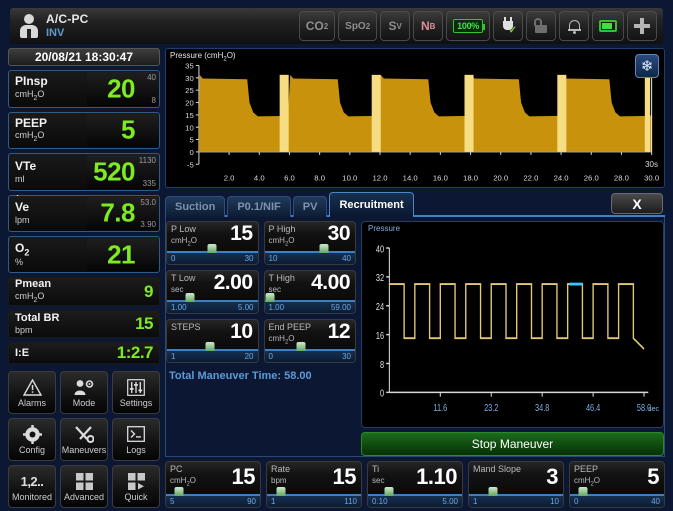 Image resolution: width=673 pixels, height=511 pixels. What do you see at coordinates (84, 130) in the screenshot?
I see `param-tile-peep: PEEP cmH2O 5` at bounding box center [84, 130].